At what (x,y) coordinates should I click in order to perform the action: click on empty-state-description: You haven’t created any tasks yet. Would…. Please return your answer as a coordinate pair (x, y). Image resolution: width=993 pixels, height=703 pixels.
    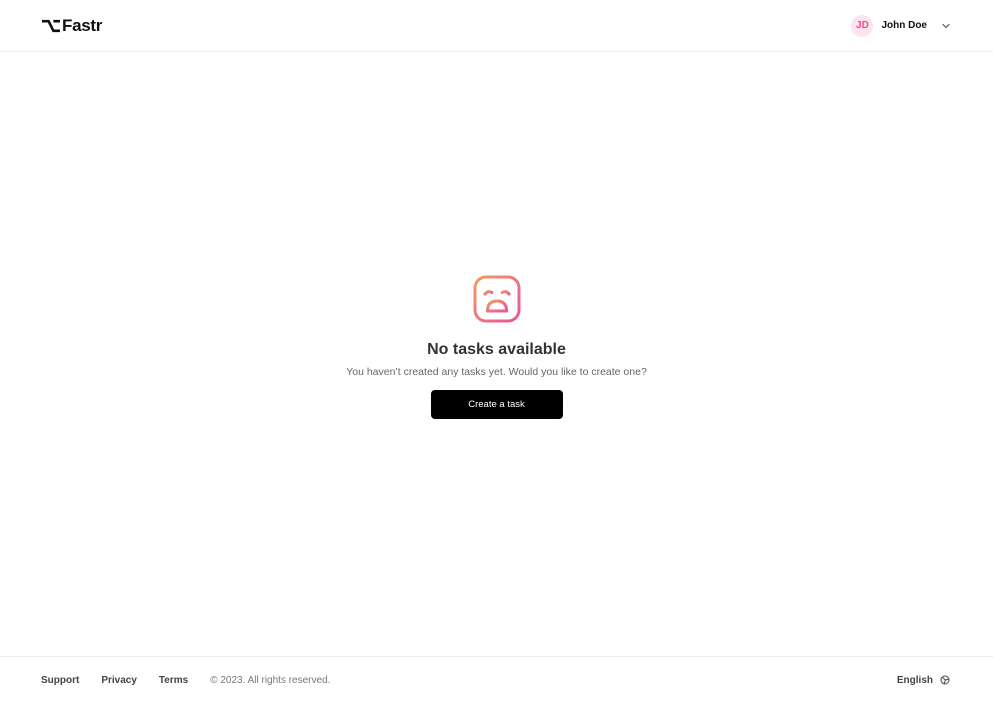
    Looking at the image, I should click on (496, 372).